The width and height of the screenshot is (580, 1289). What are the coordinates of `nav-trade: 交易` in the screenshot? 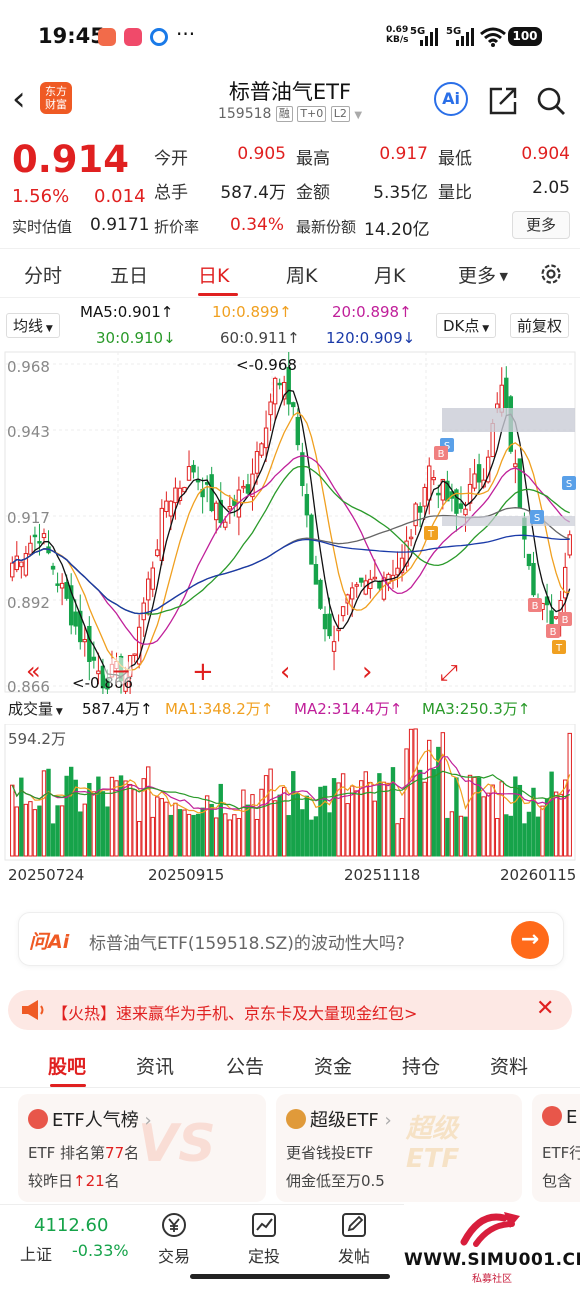 It's located at (174, 1239).